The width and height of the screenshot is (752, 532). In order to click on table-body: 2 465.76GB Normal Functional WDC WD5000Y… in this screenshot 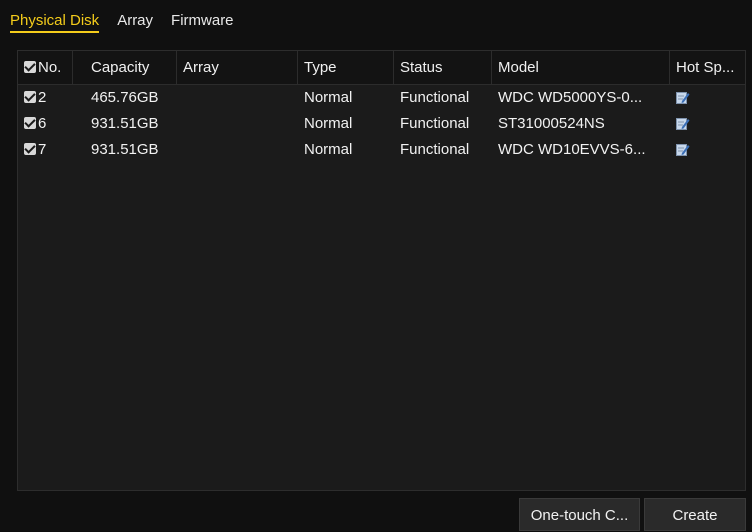, I will do `click(381, 124)`.